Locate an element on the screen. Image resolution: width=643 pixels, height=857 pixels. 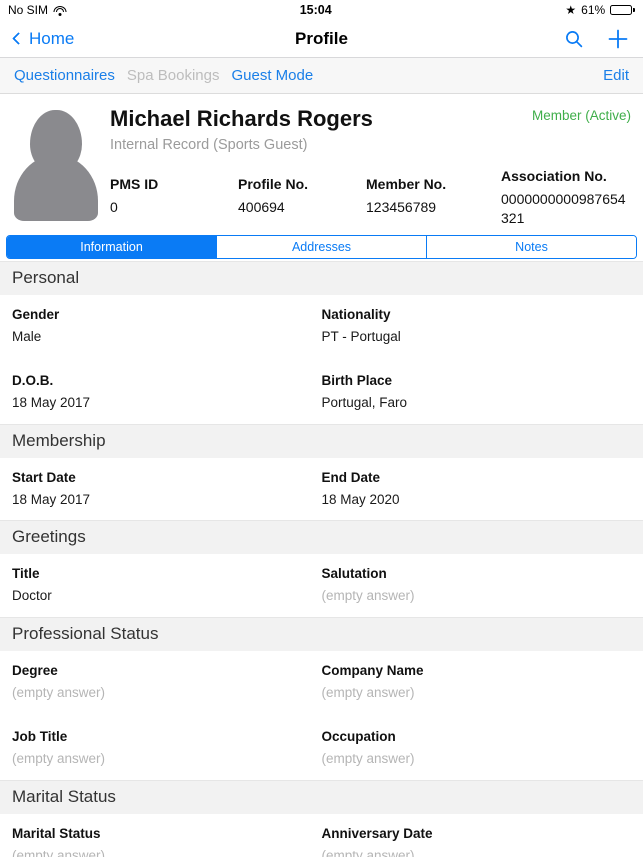
field: Nationality PT - Portugal is located at coordinates (477, 326).